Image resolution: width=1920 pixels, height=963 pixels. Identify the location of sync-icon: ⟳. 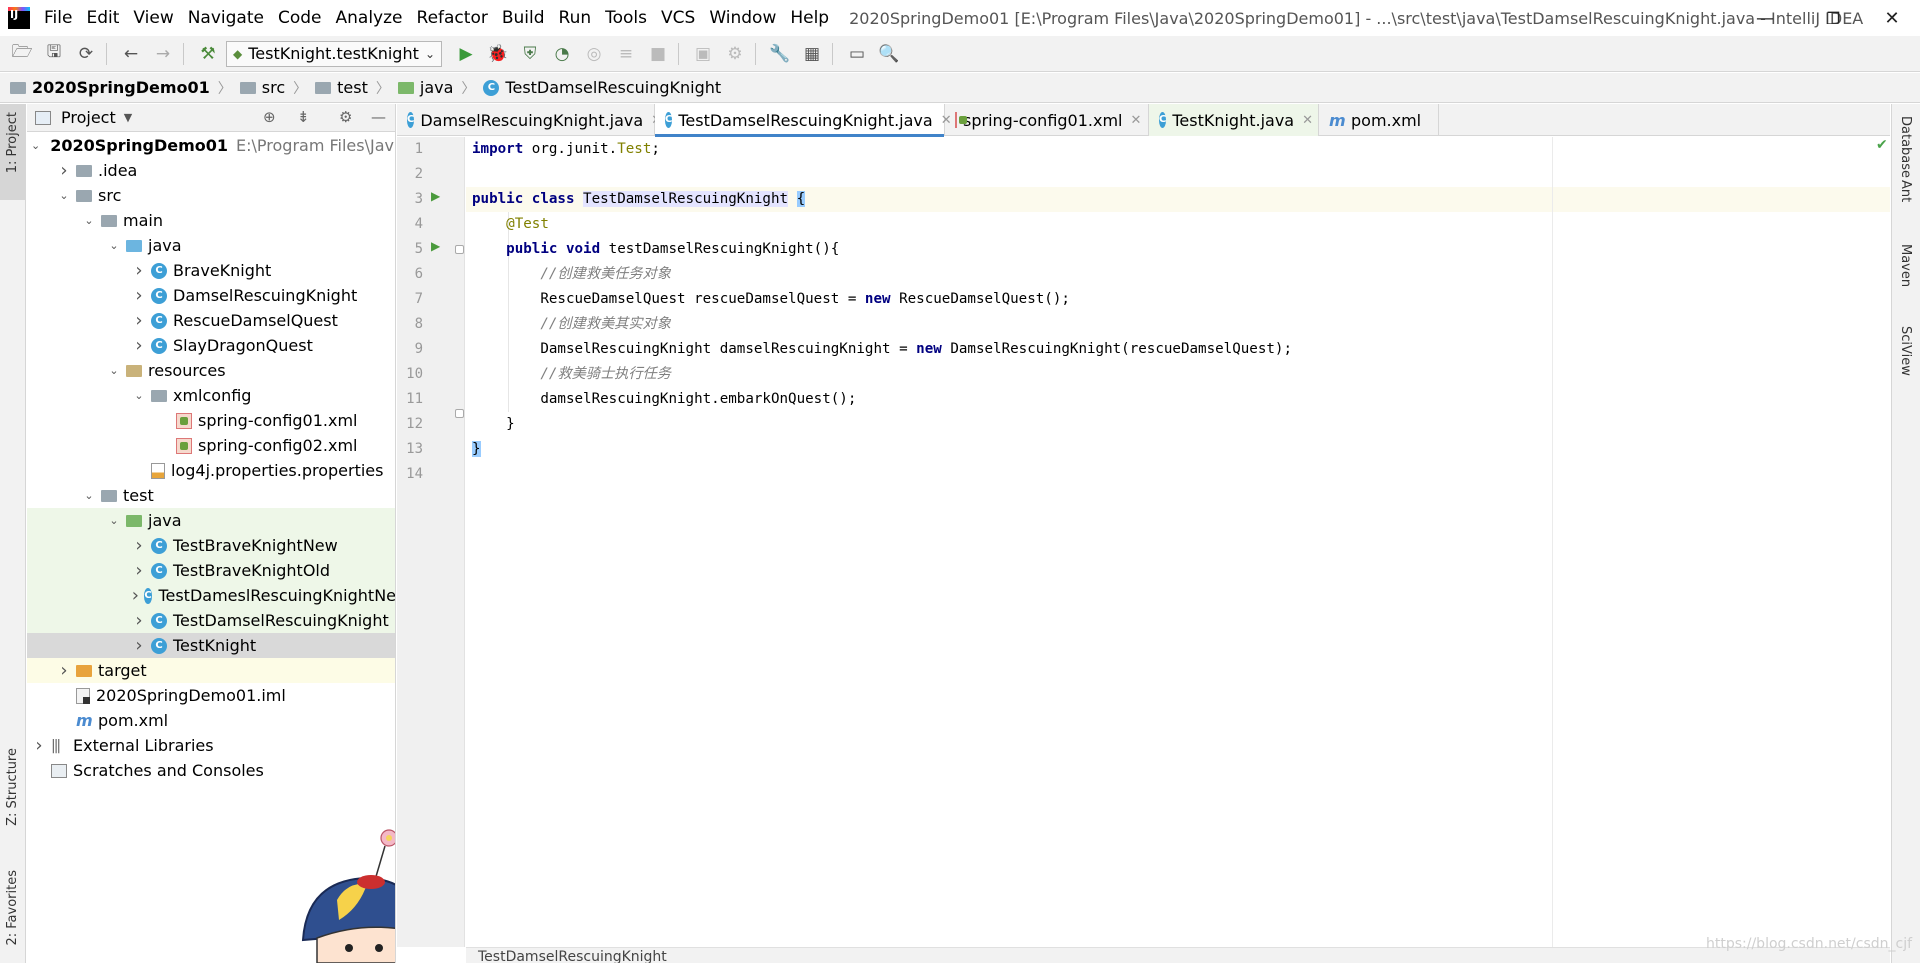
(86, 54).